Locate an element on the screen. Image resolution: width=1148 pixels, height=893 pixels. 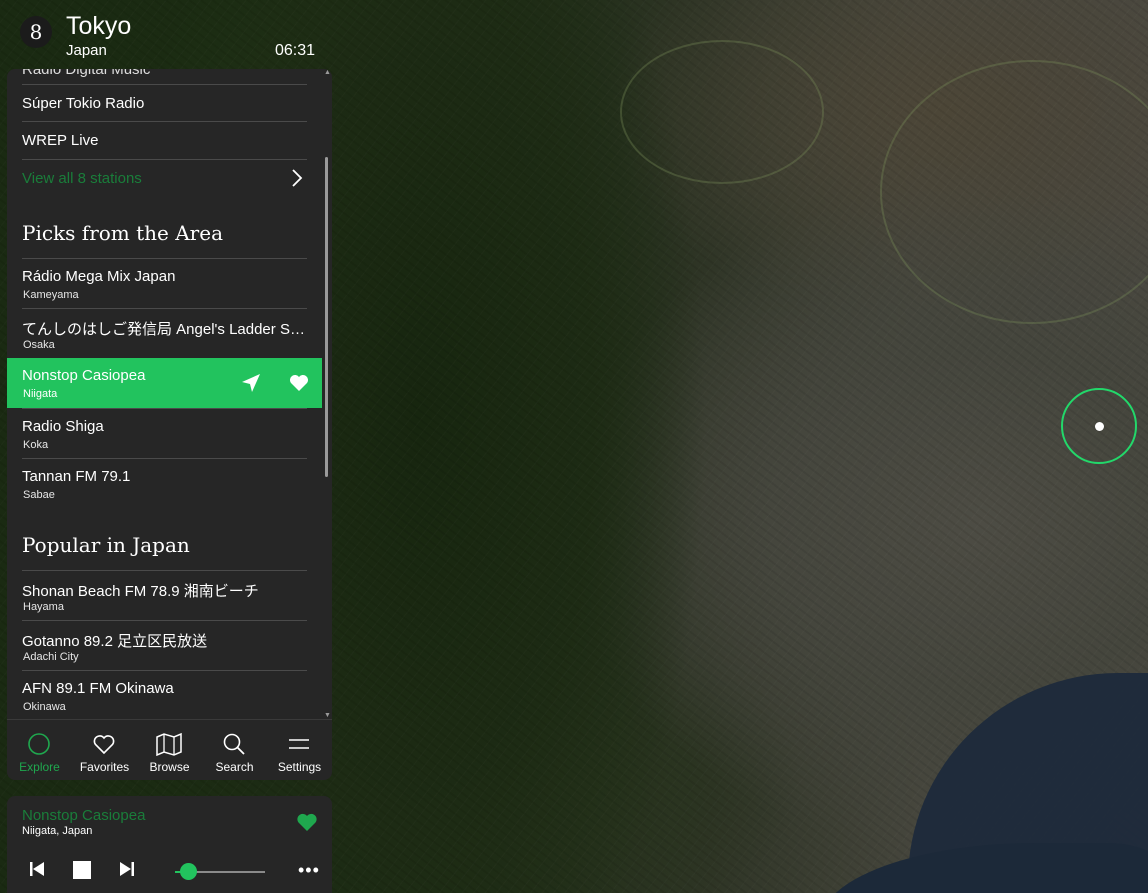
nav-settings: Settings is located at coordinates (299, 750).